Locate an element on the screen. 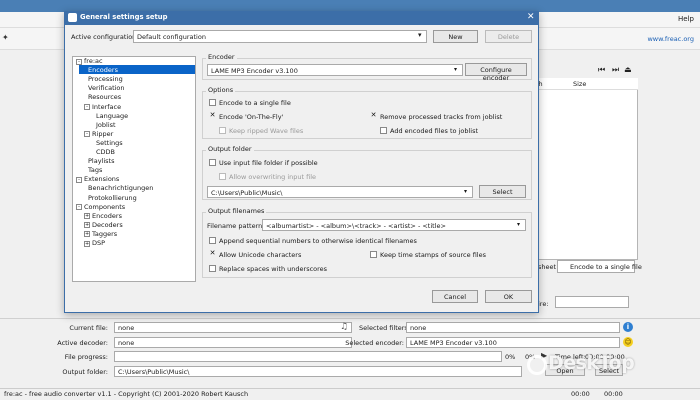 This screenshot has height=400, width=700. skip-back-icon: ⏮ is located at coordinates (601, 70).